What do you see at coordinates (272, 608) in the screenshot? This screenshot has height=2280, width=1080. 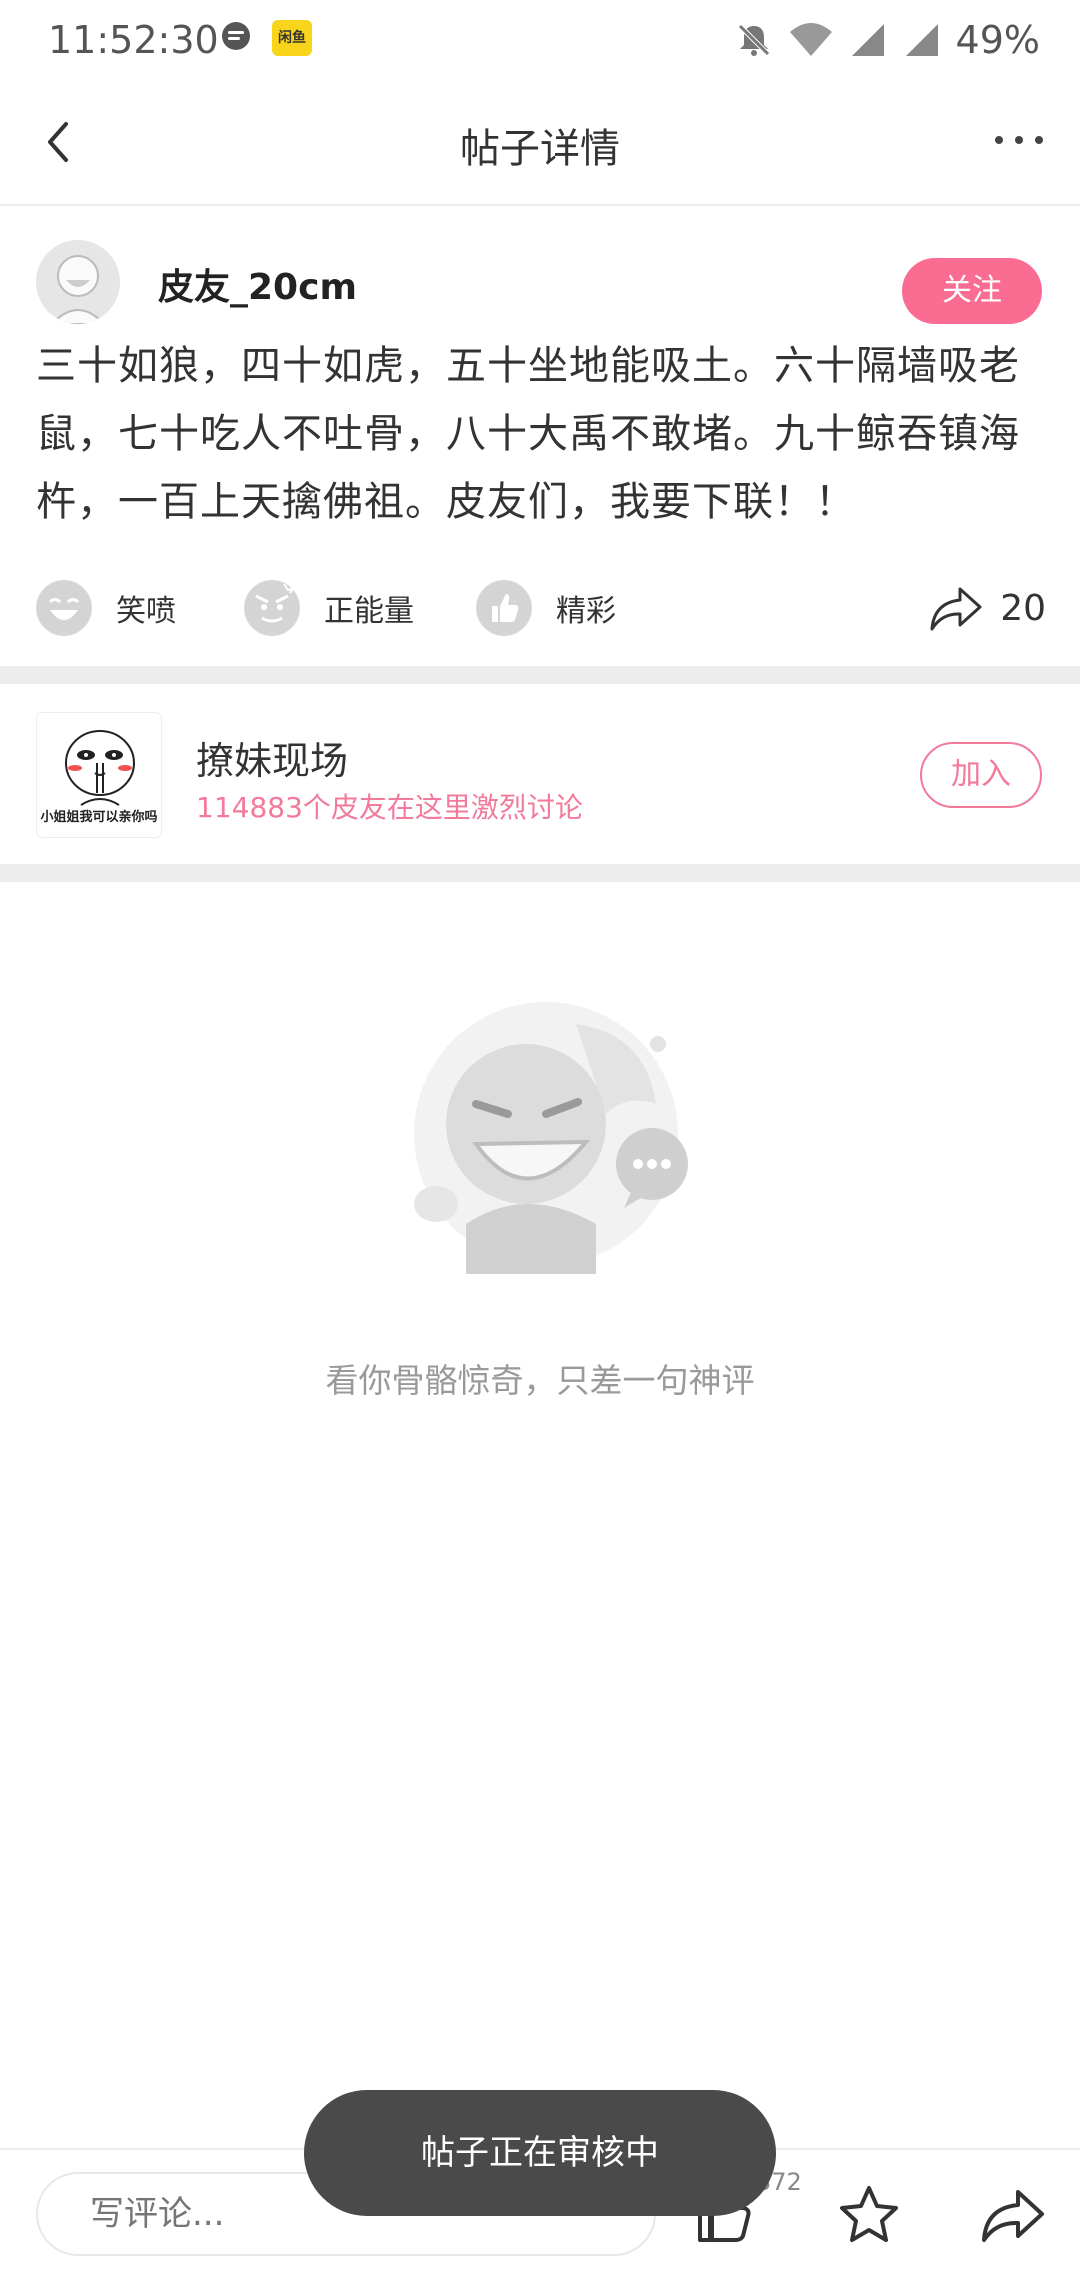 I see `energy-face-icon` at bounding box center [272, 608].